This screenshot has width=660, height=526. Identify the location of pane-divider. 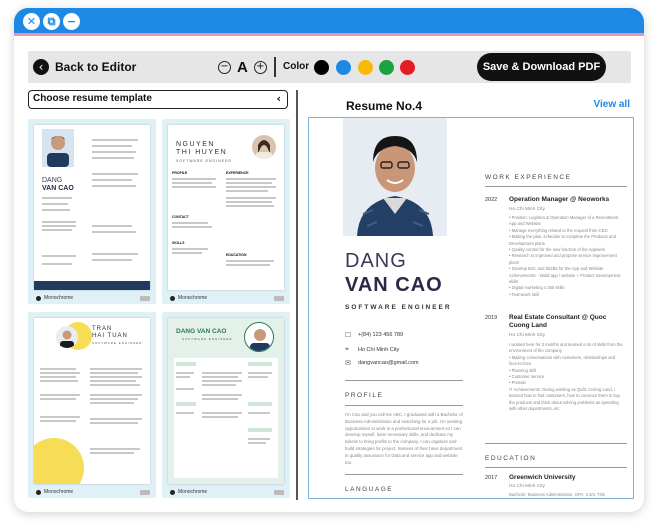
(297, 295).